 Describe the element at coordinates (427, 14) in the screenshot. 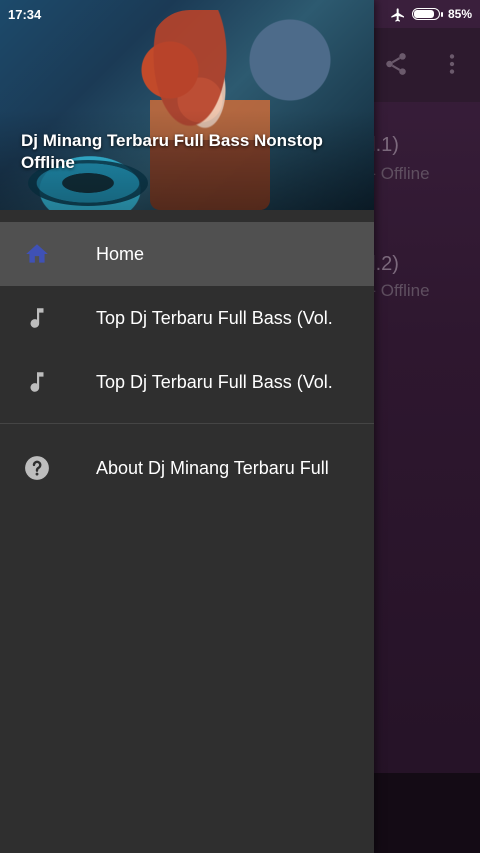

I see `battery-icon` at that location.